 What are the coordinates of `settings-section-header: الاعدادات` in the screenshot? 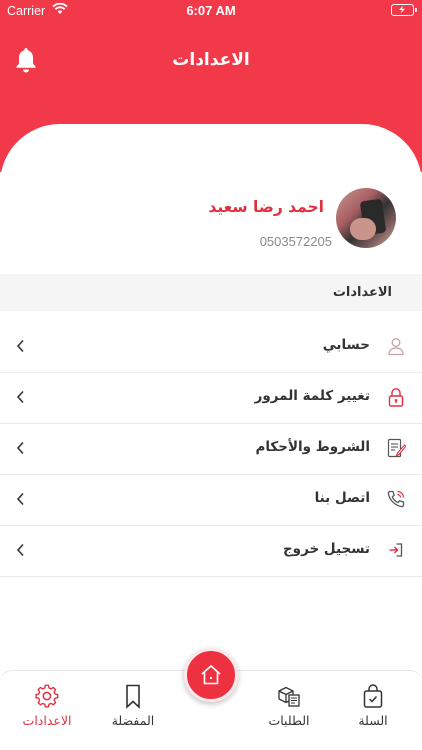 It's located at (211, 292).